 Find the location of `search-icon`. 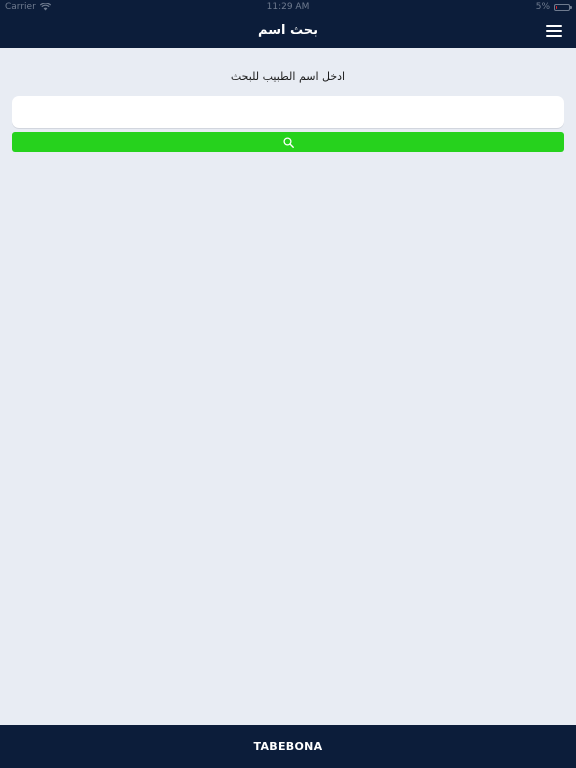

search-icon is located at coordinates (288, 142).